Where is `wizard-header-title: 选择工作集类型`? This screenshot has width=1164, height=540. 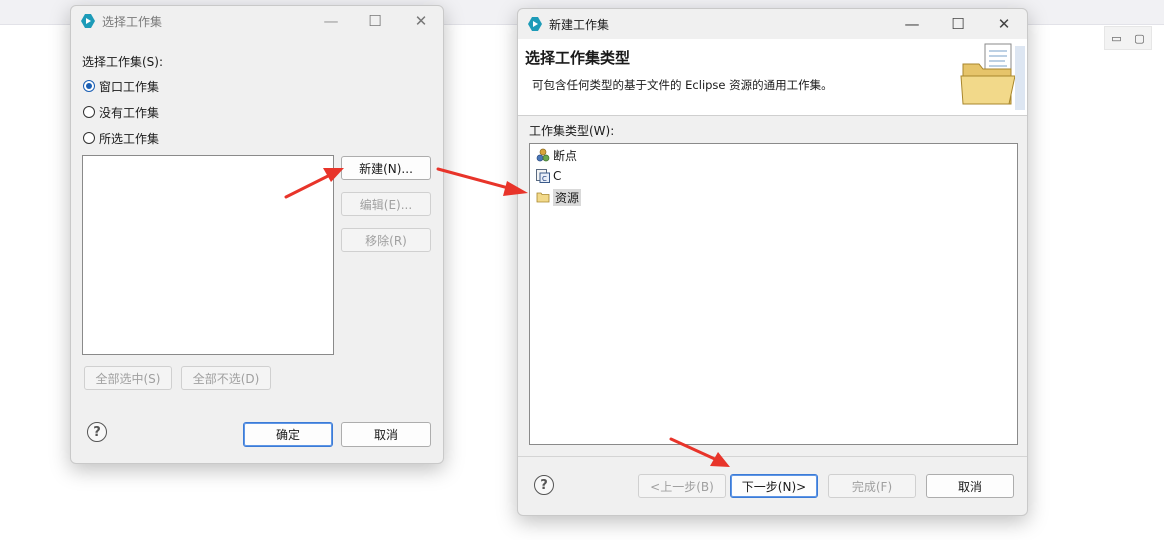
wizard-header-title: 选择工作集类型 is located at coordinates (578, 58).